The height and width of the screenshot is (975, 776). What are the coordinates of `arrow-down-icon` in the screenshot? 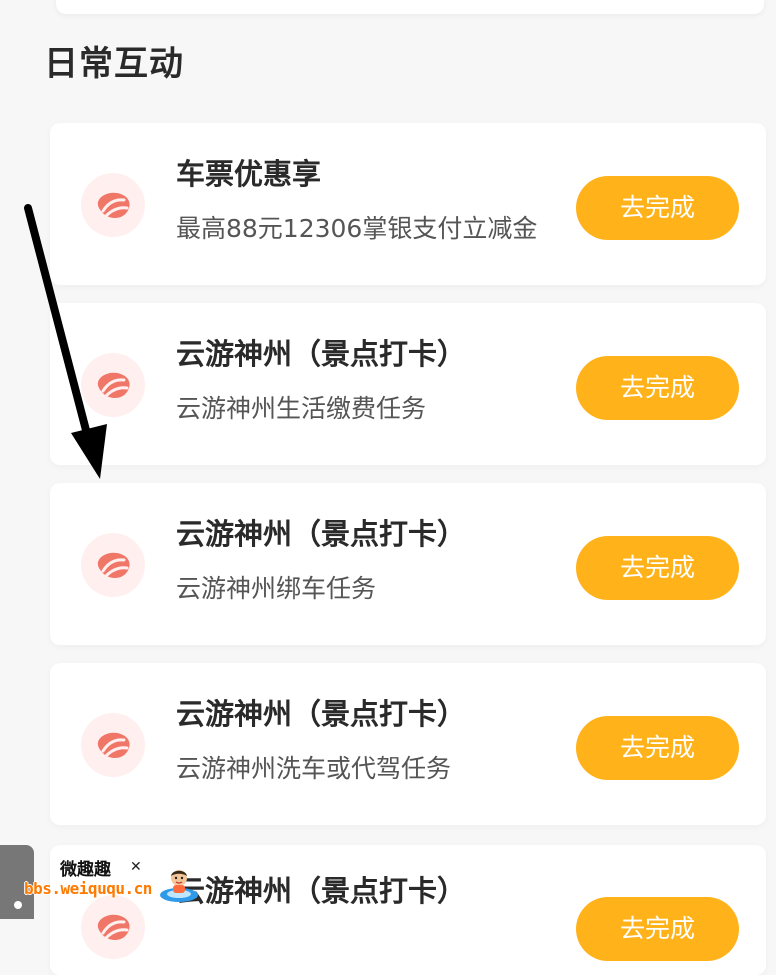 It's located at (65, 341).